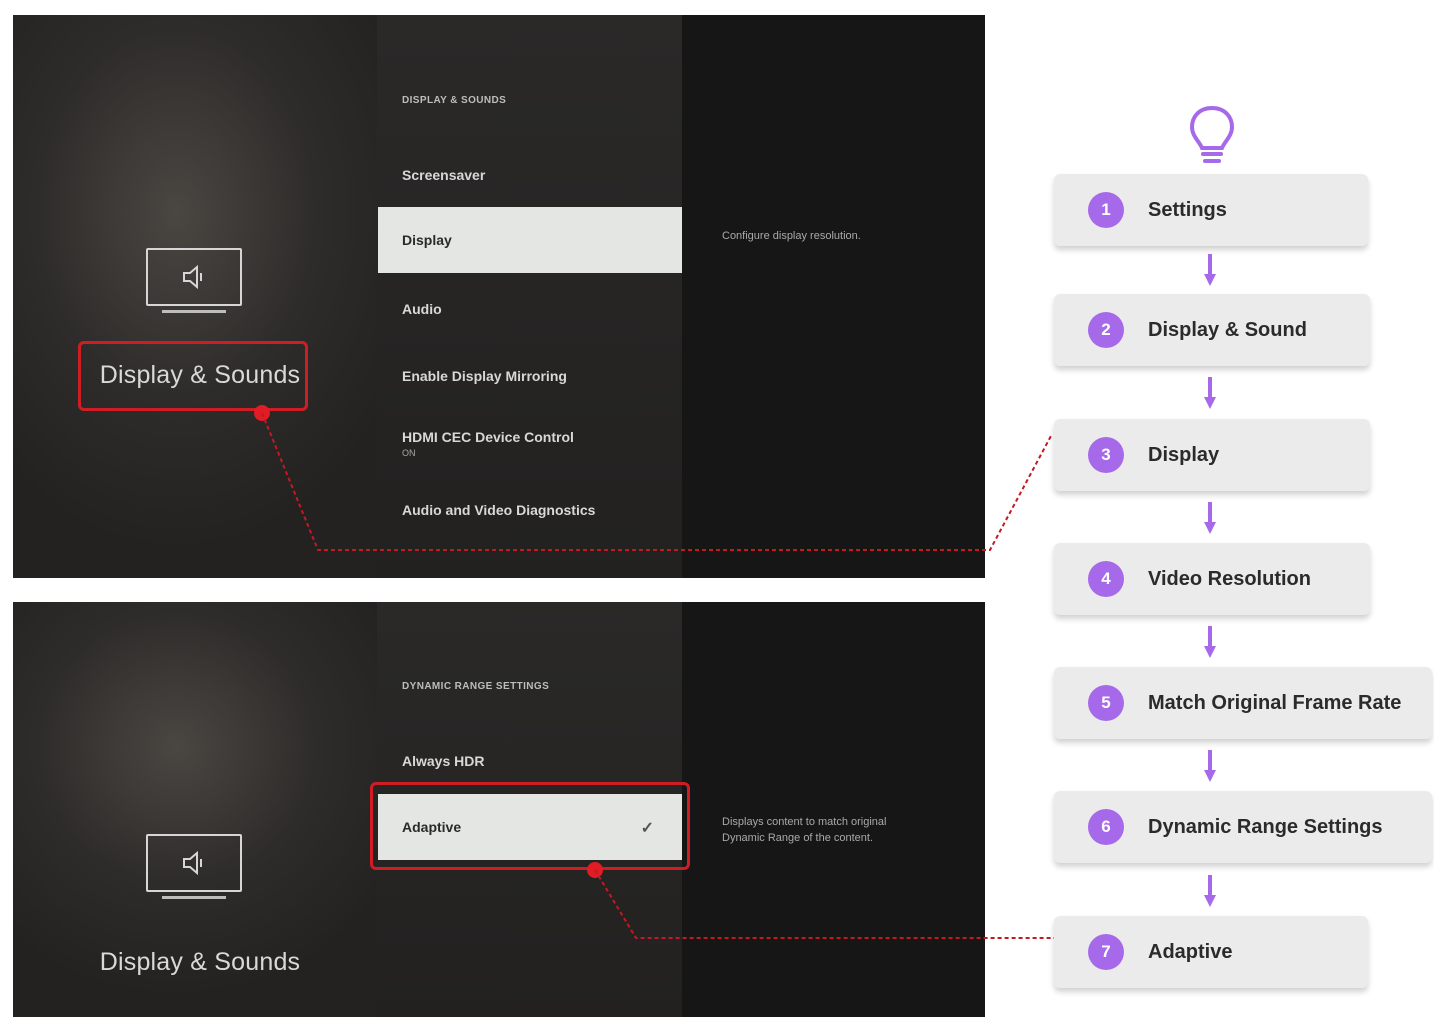  I want to click on step-3: 3 Display, so click(1212, 455).